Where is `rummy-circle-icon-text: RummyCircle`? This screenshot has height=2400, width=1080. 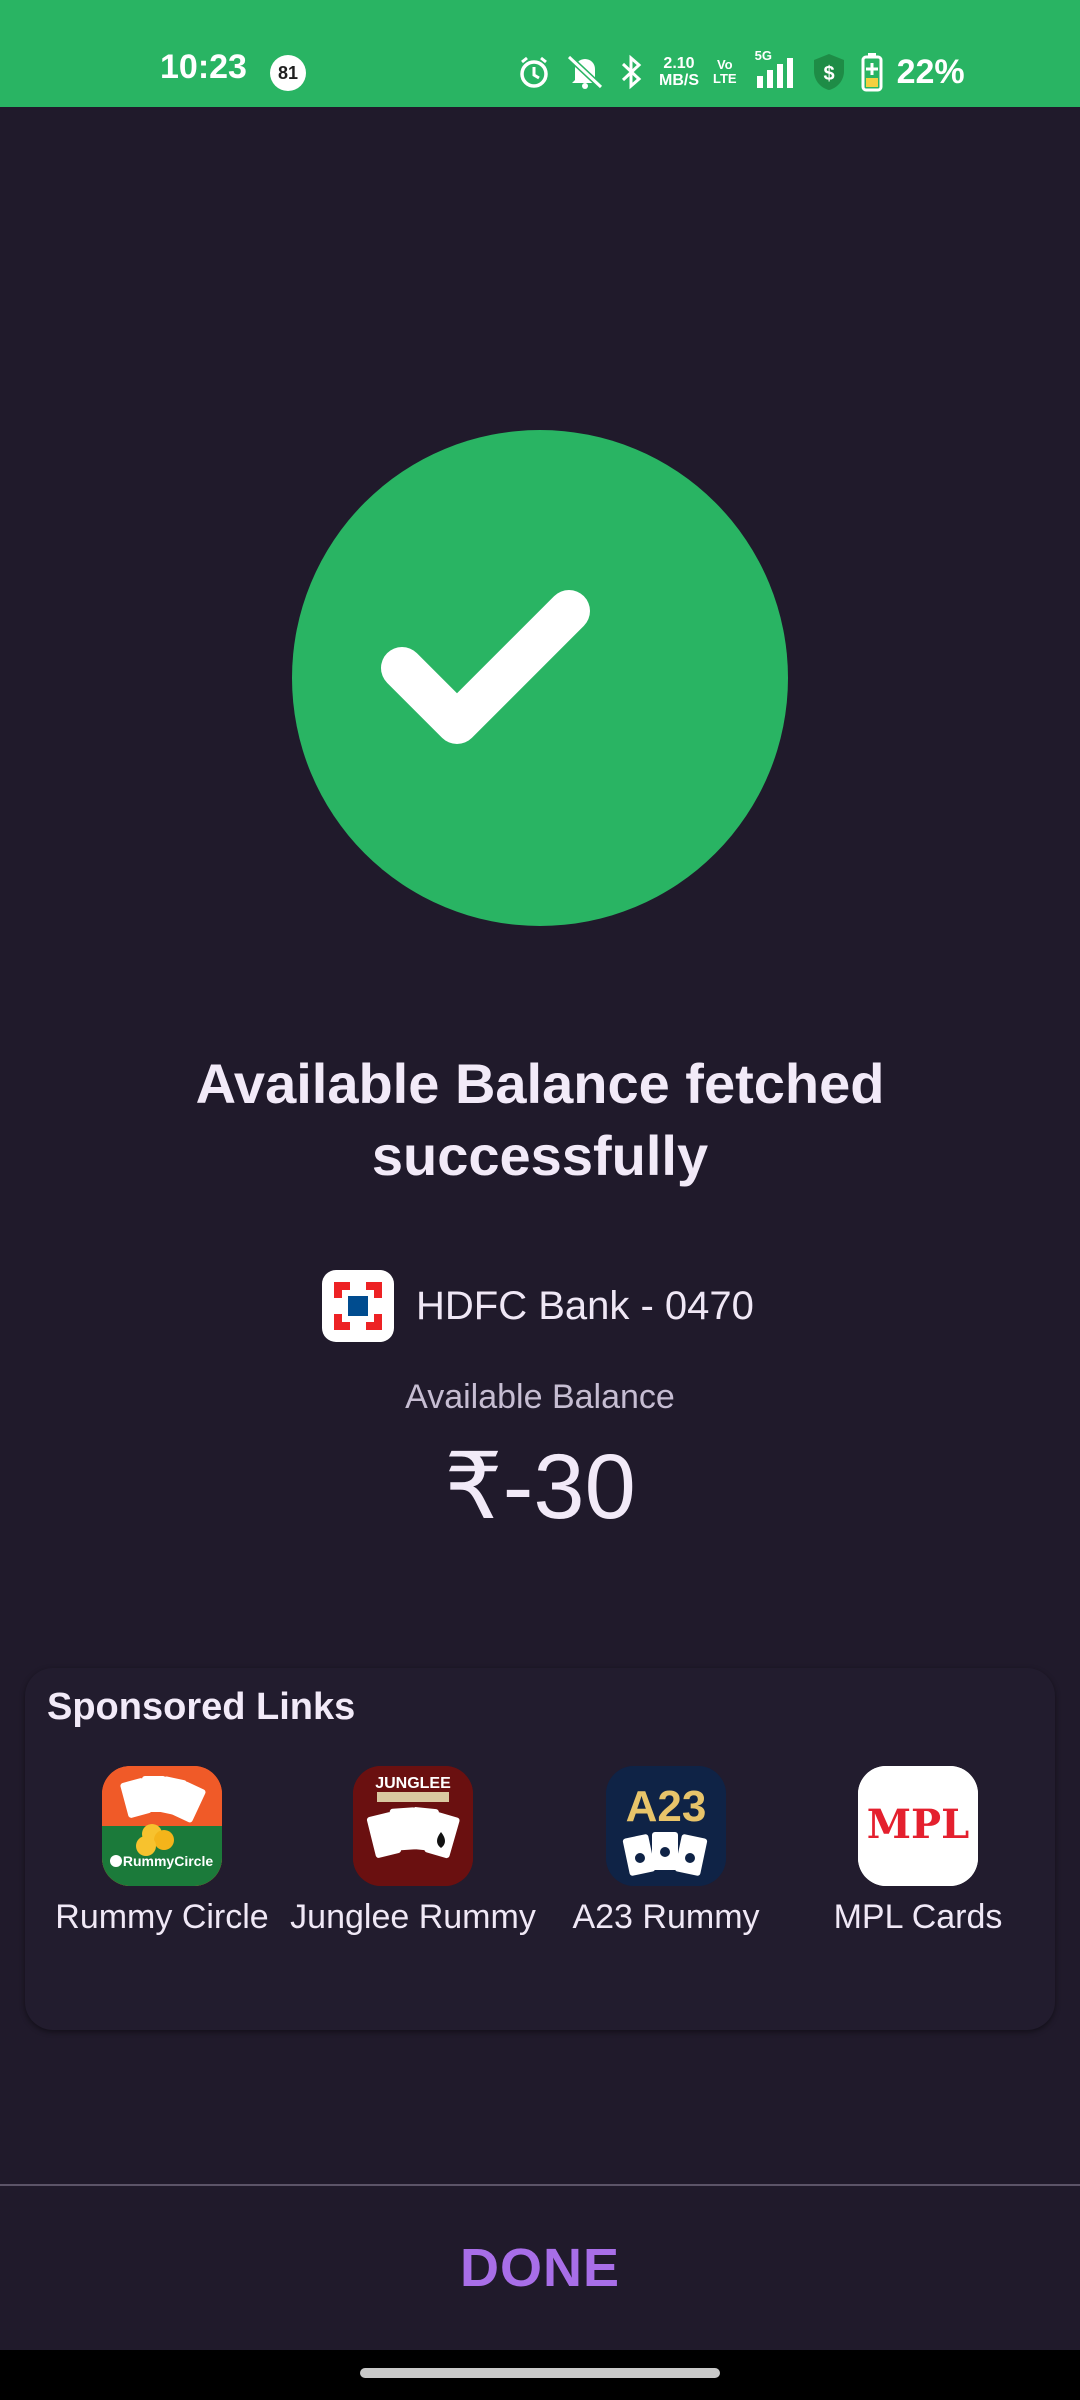
rummy-circle-icon-text: RummyCircle is located at coordinates (168, 1861).